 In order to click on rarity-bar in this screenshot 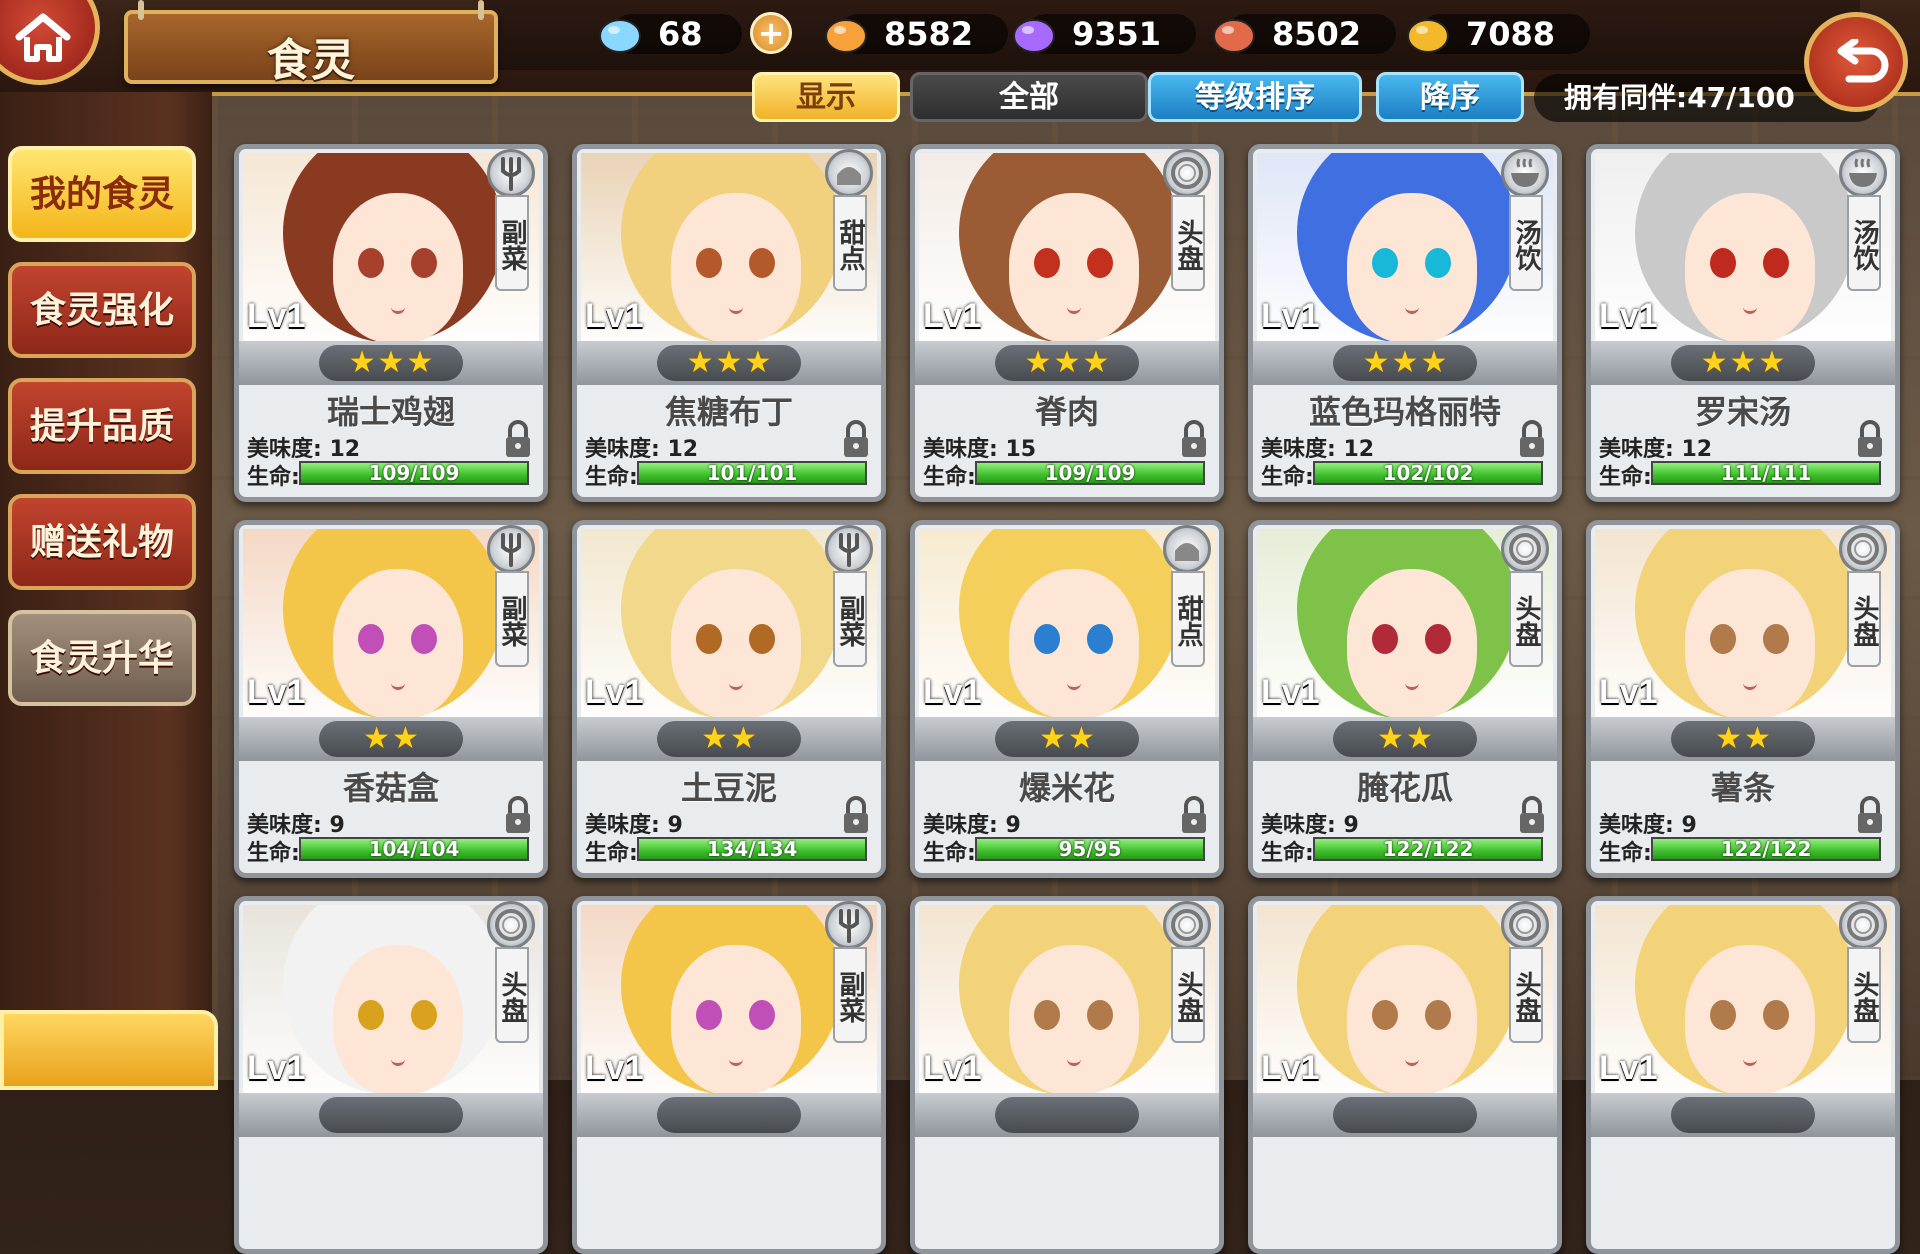, I will do `click(1743, 1115)`.